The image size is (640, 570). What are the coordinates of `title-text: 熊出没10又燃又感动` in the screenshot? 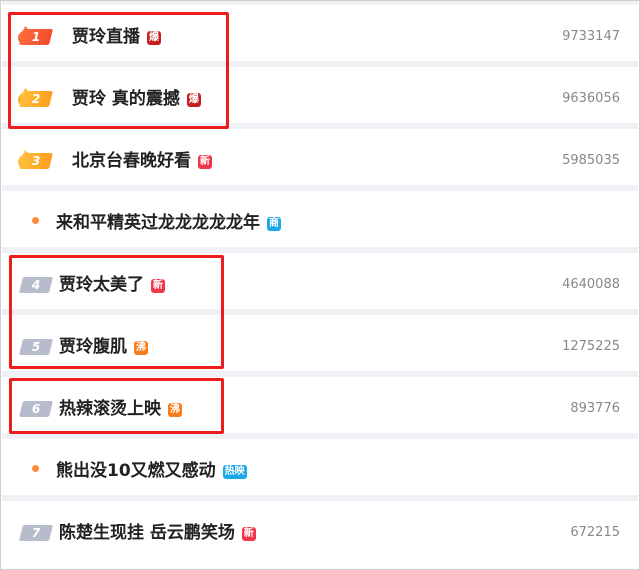 It's located at (136, 471).